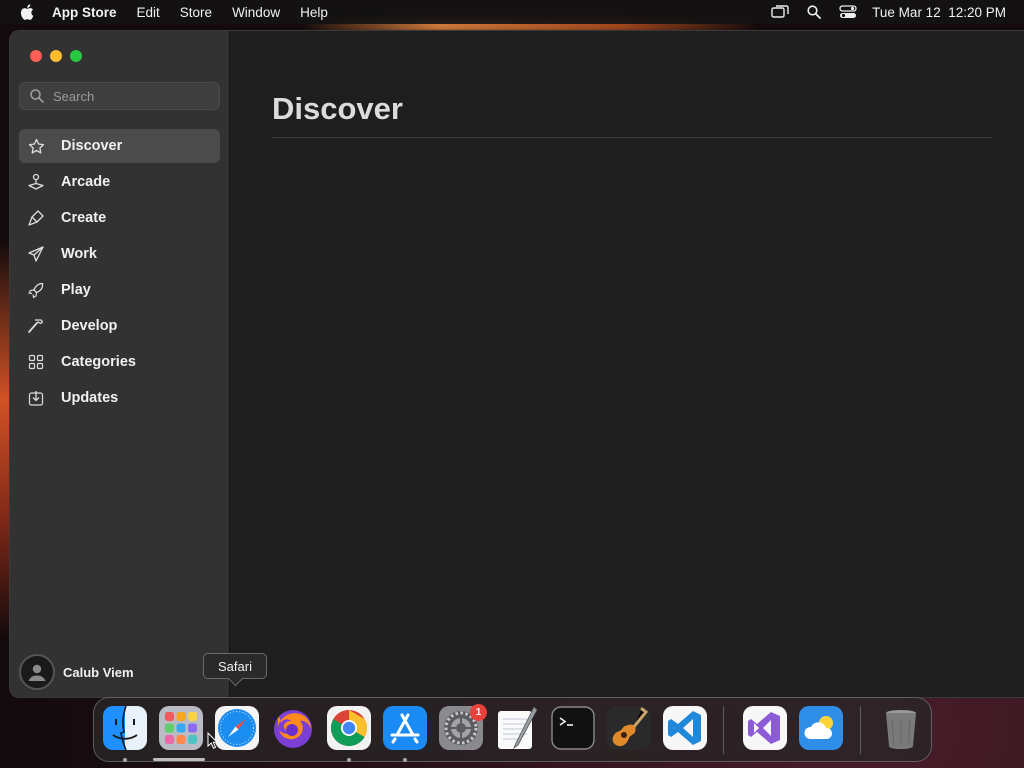  What do you see at coordinates (90, 398) in the screenshot?
I see `sidebar-item-label: Updates` at bounding box center [90, 398].